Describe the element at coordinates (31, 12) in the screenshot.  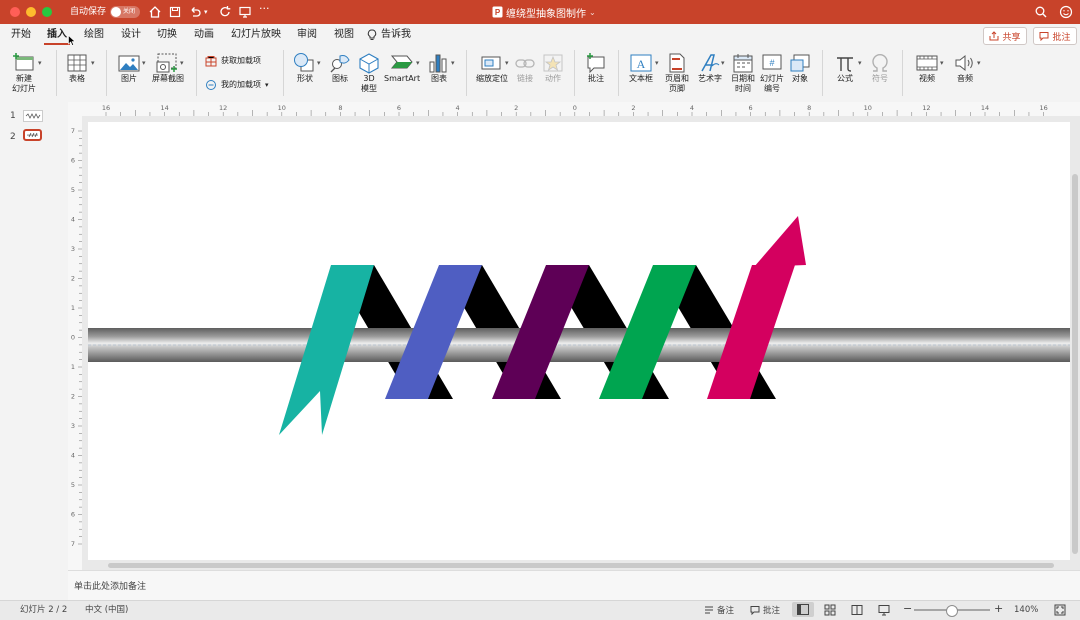
I see `minimize-window-button` at that location.